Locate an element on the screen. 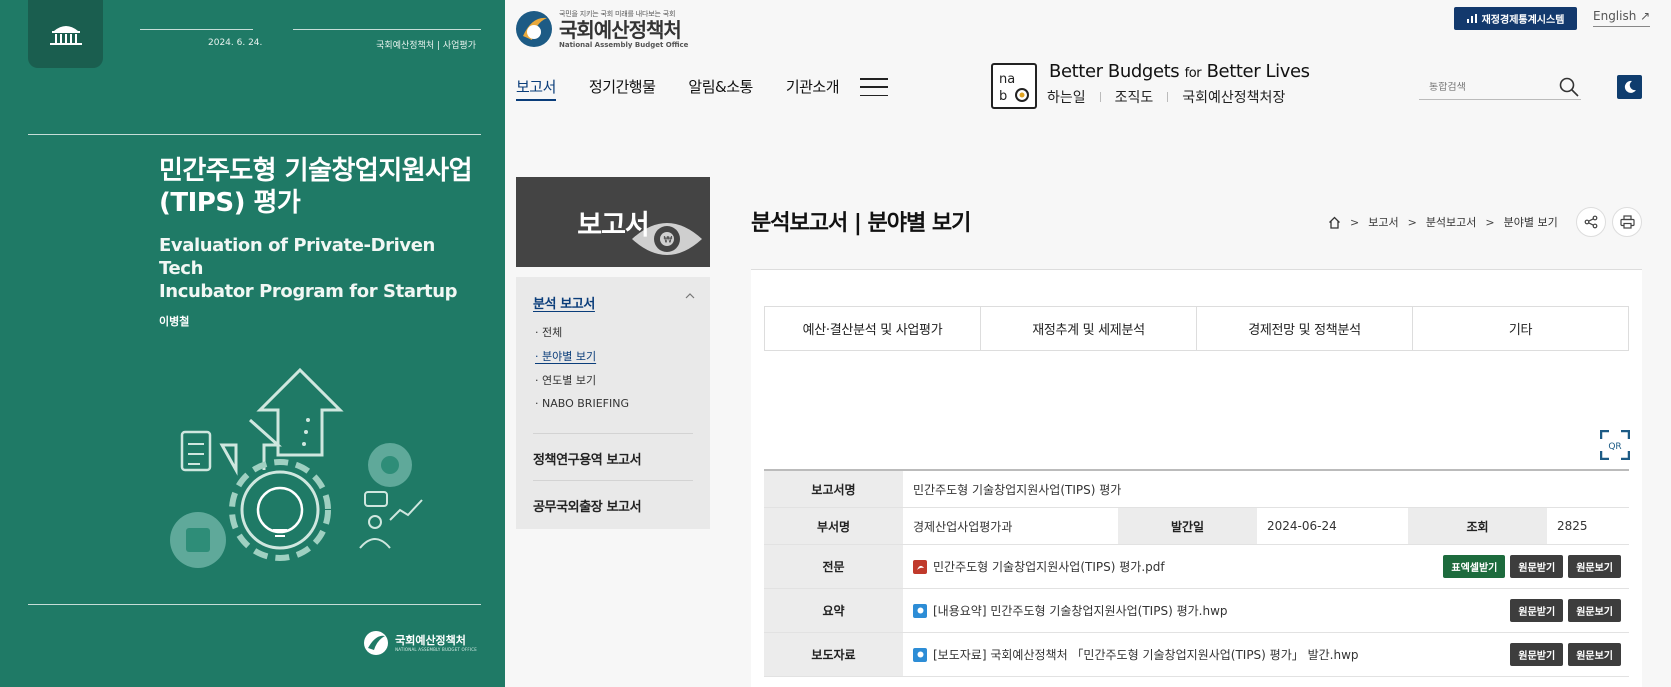 The height and width of the screenshot is (687, 1671). link-chief: 국회예산정책처장 is located at coordinates (1233, 97).